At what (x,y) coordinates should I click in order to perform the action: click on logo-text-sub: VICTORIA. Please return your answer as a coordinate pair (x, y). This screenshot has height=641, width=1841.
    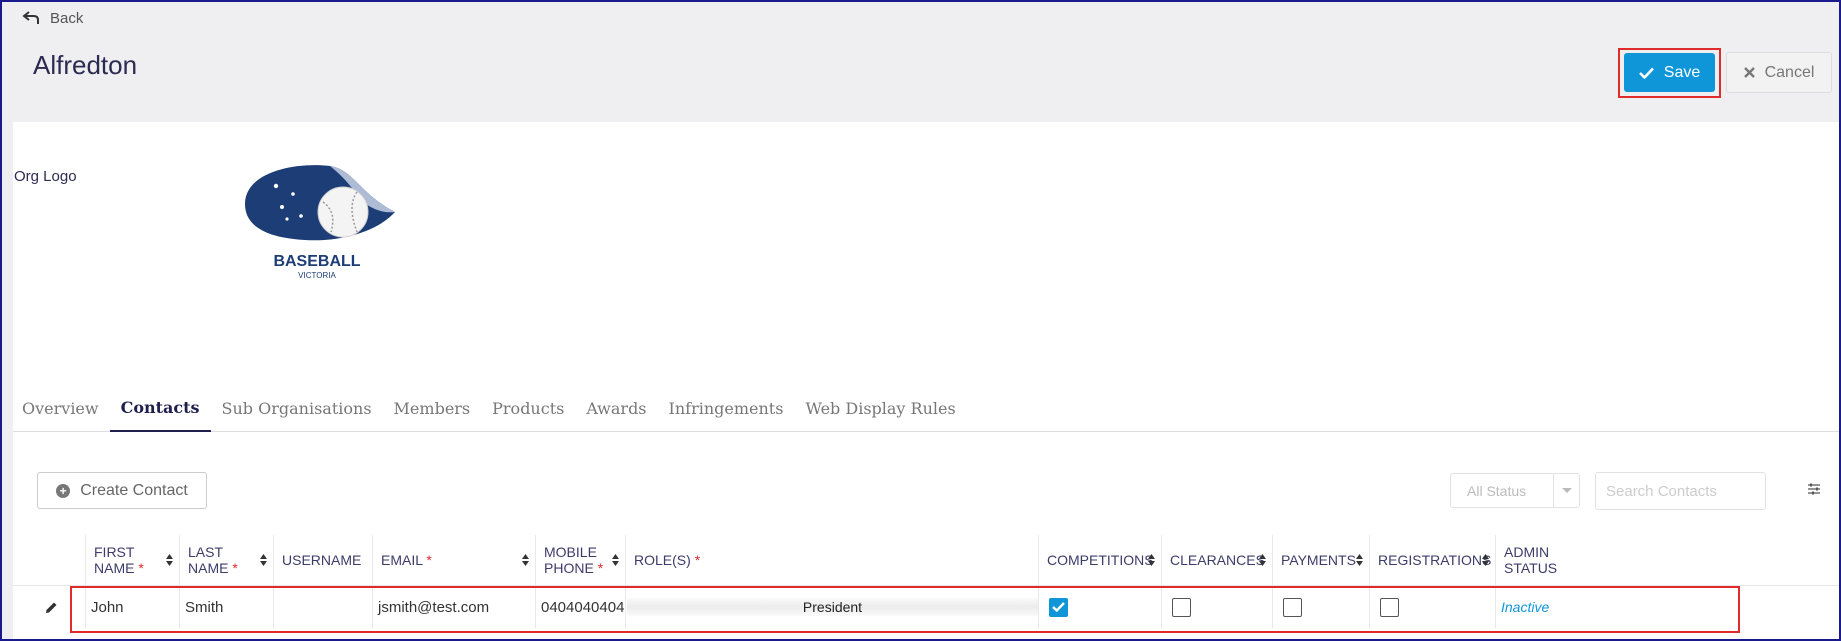
    Looking at the image, I should click on (317, 275).